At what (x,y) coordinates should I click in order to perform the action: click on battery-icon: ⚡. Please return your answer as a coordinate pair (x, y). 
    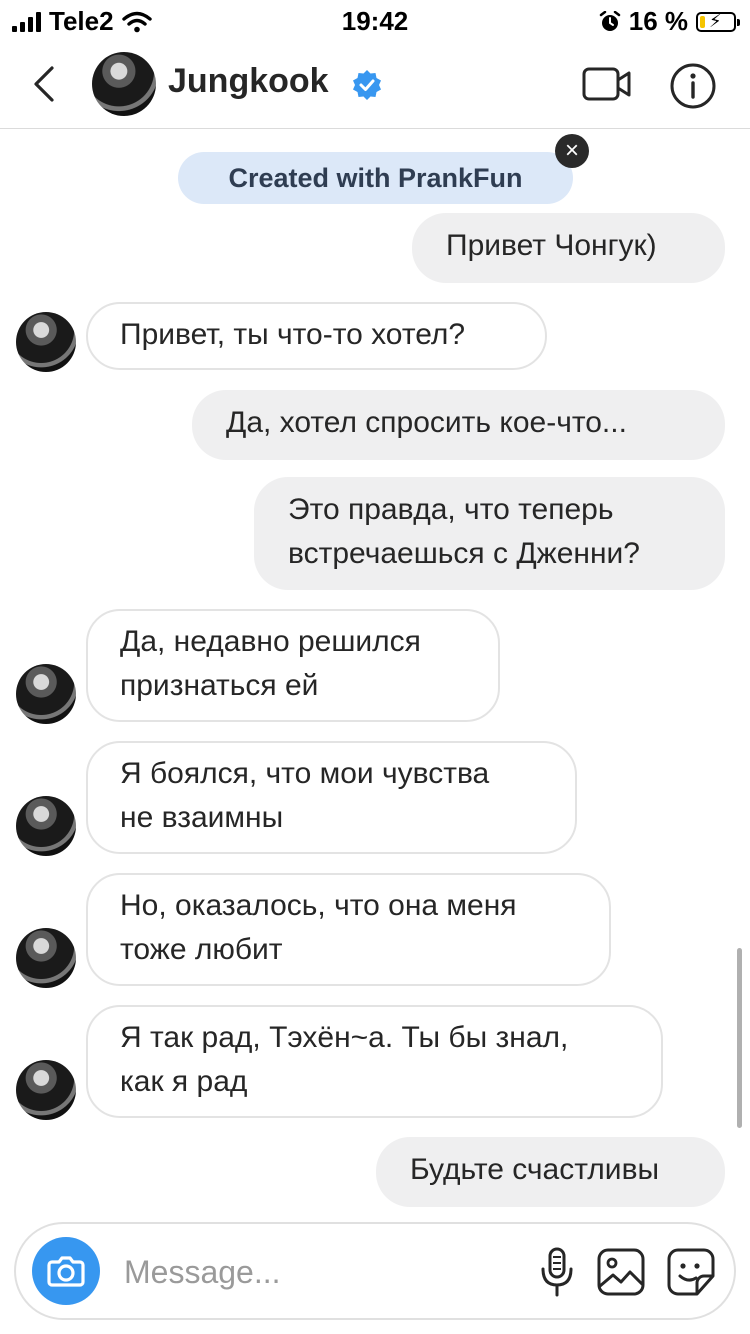
    Looking at the image, I should click on (718, 21).